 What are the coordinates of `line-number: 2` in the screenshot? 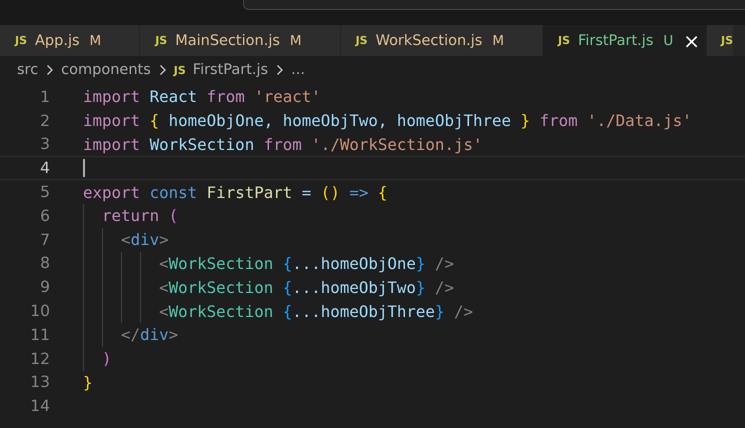 It's located at (44, 121).